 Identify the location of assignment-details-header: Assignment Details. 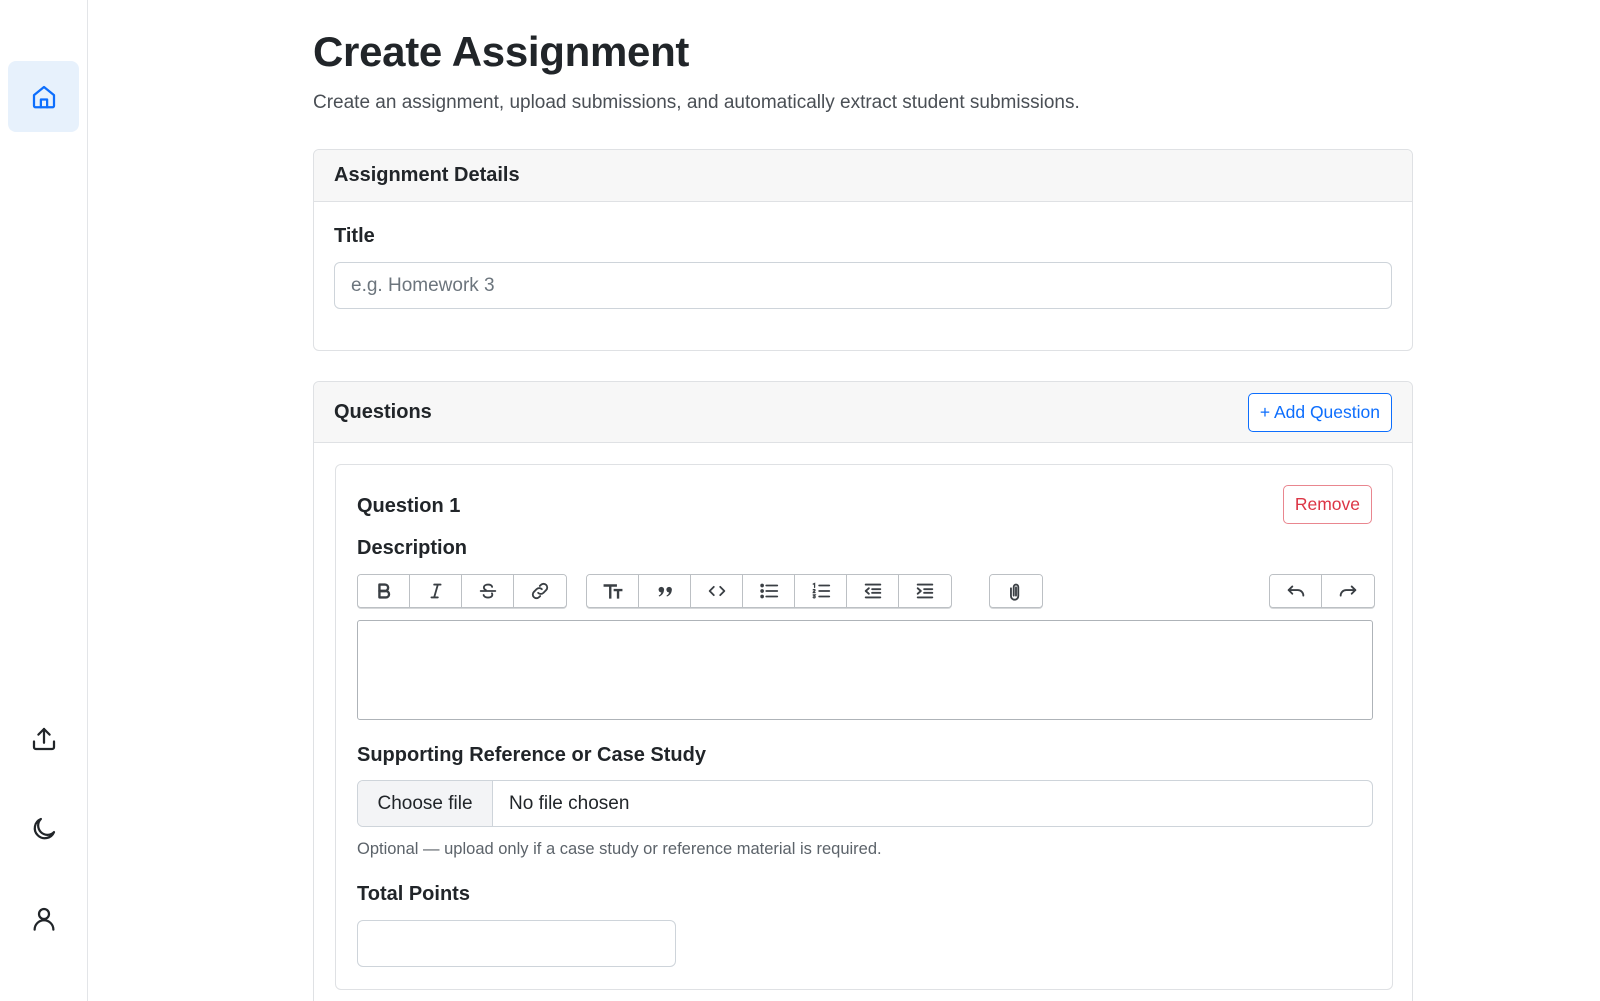
(863, 176).